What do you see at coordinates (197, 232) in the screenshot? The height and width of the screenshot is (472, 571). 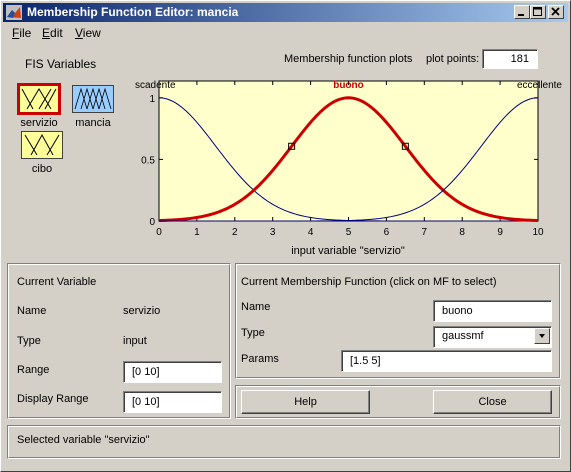 I see `x-tick-label: 1` at bounding box center [197, 232].